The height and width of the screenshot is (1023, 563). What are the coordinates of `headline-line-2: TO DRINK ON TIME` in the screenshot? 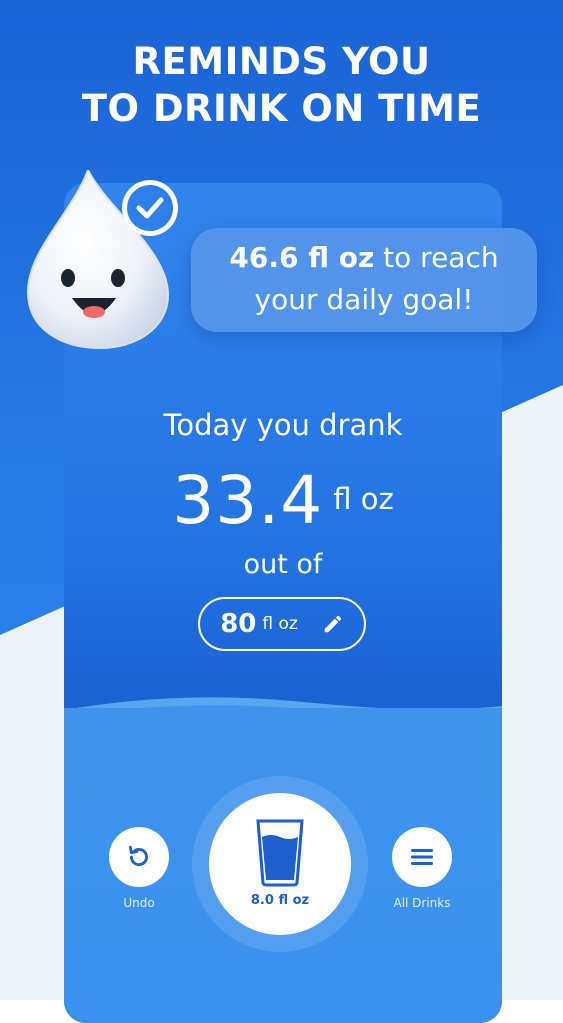 It's located at (281, 108).